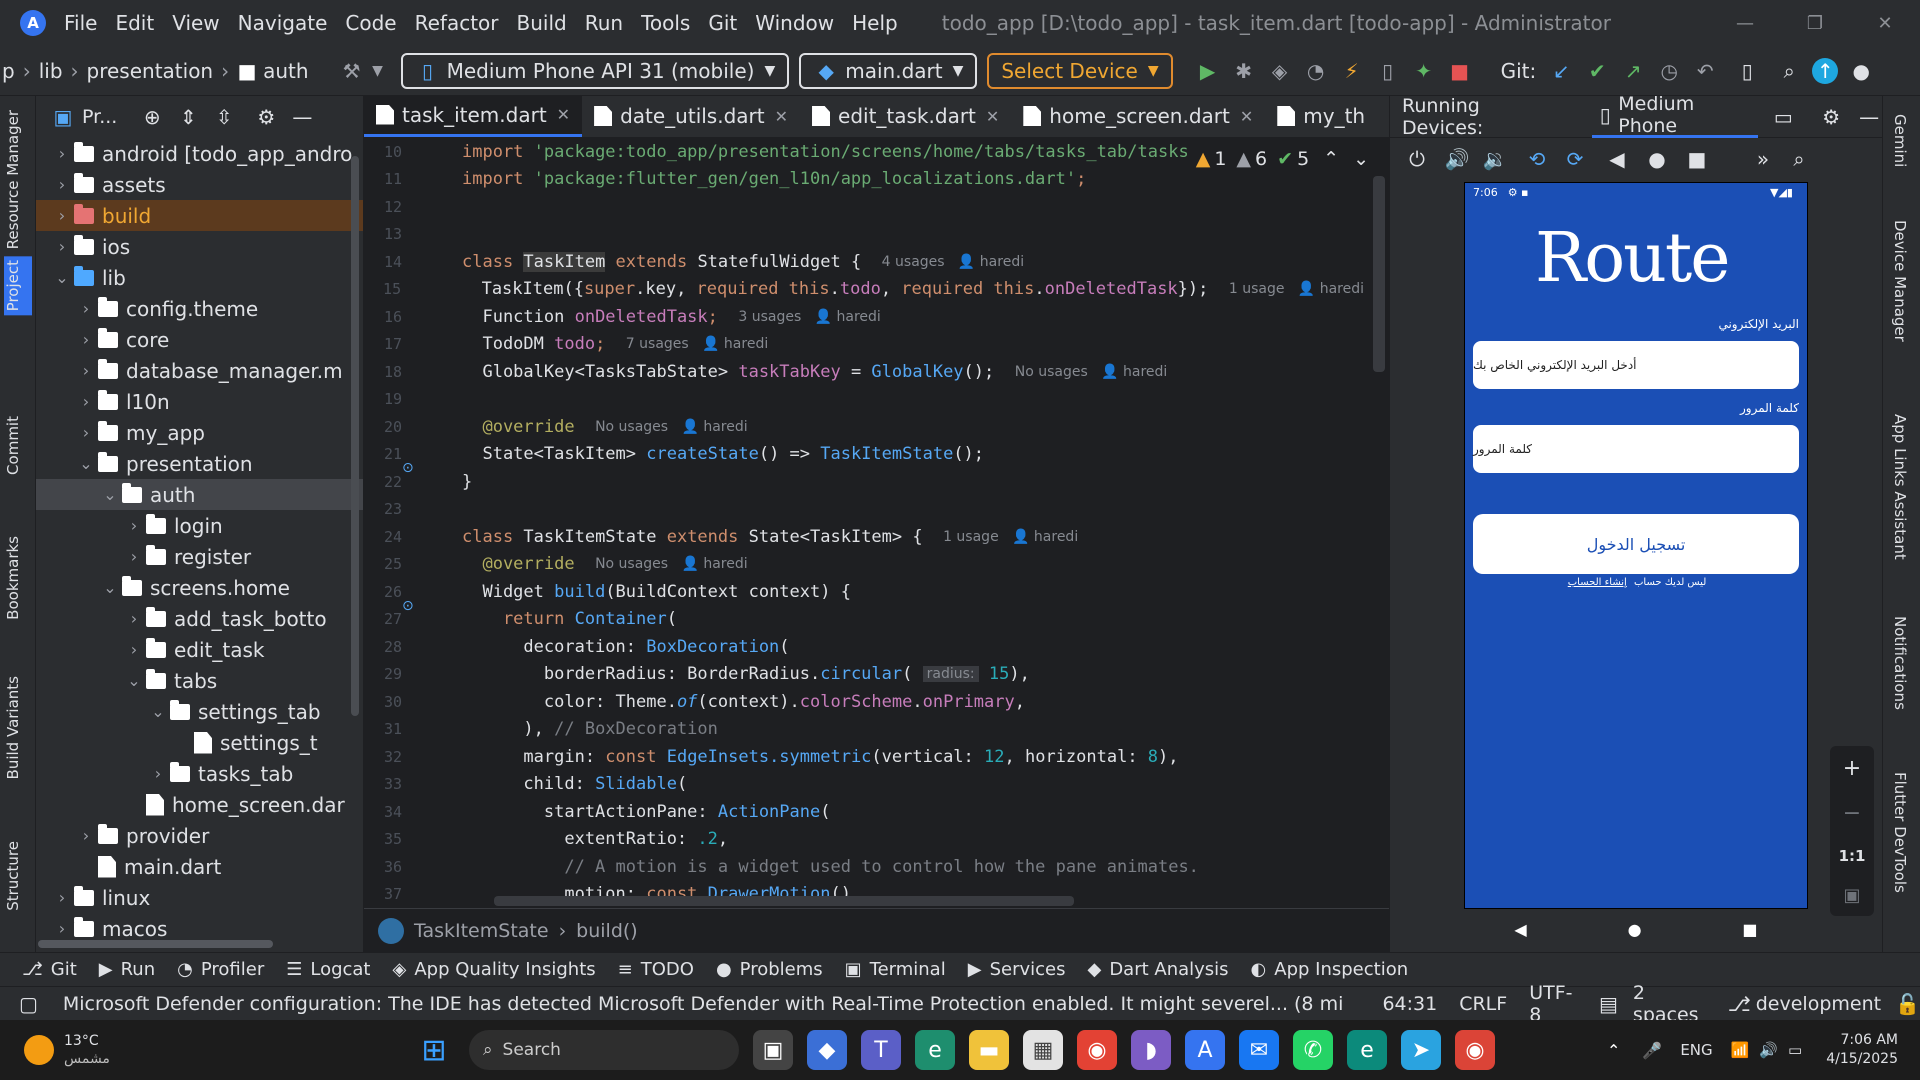  Describe the element at coordinates (134, 23) in the screenshot. I see `menu-edit: Edit` at that location.